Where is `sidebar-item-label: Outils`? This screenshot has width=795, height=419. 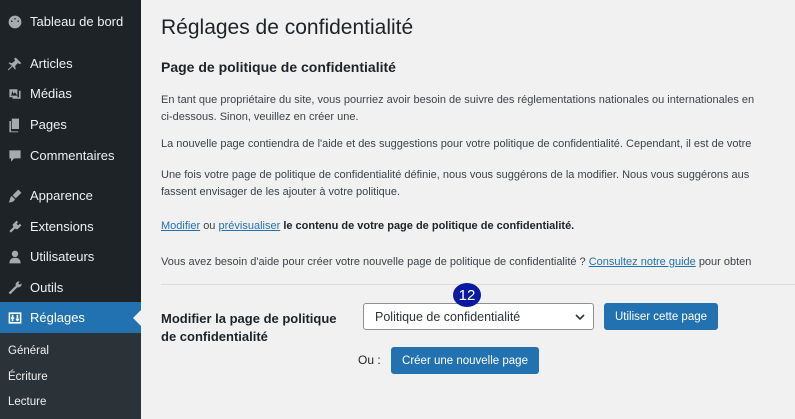
sidebar-item-label: Outils is located at coordinates (47, 287).